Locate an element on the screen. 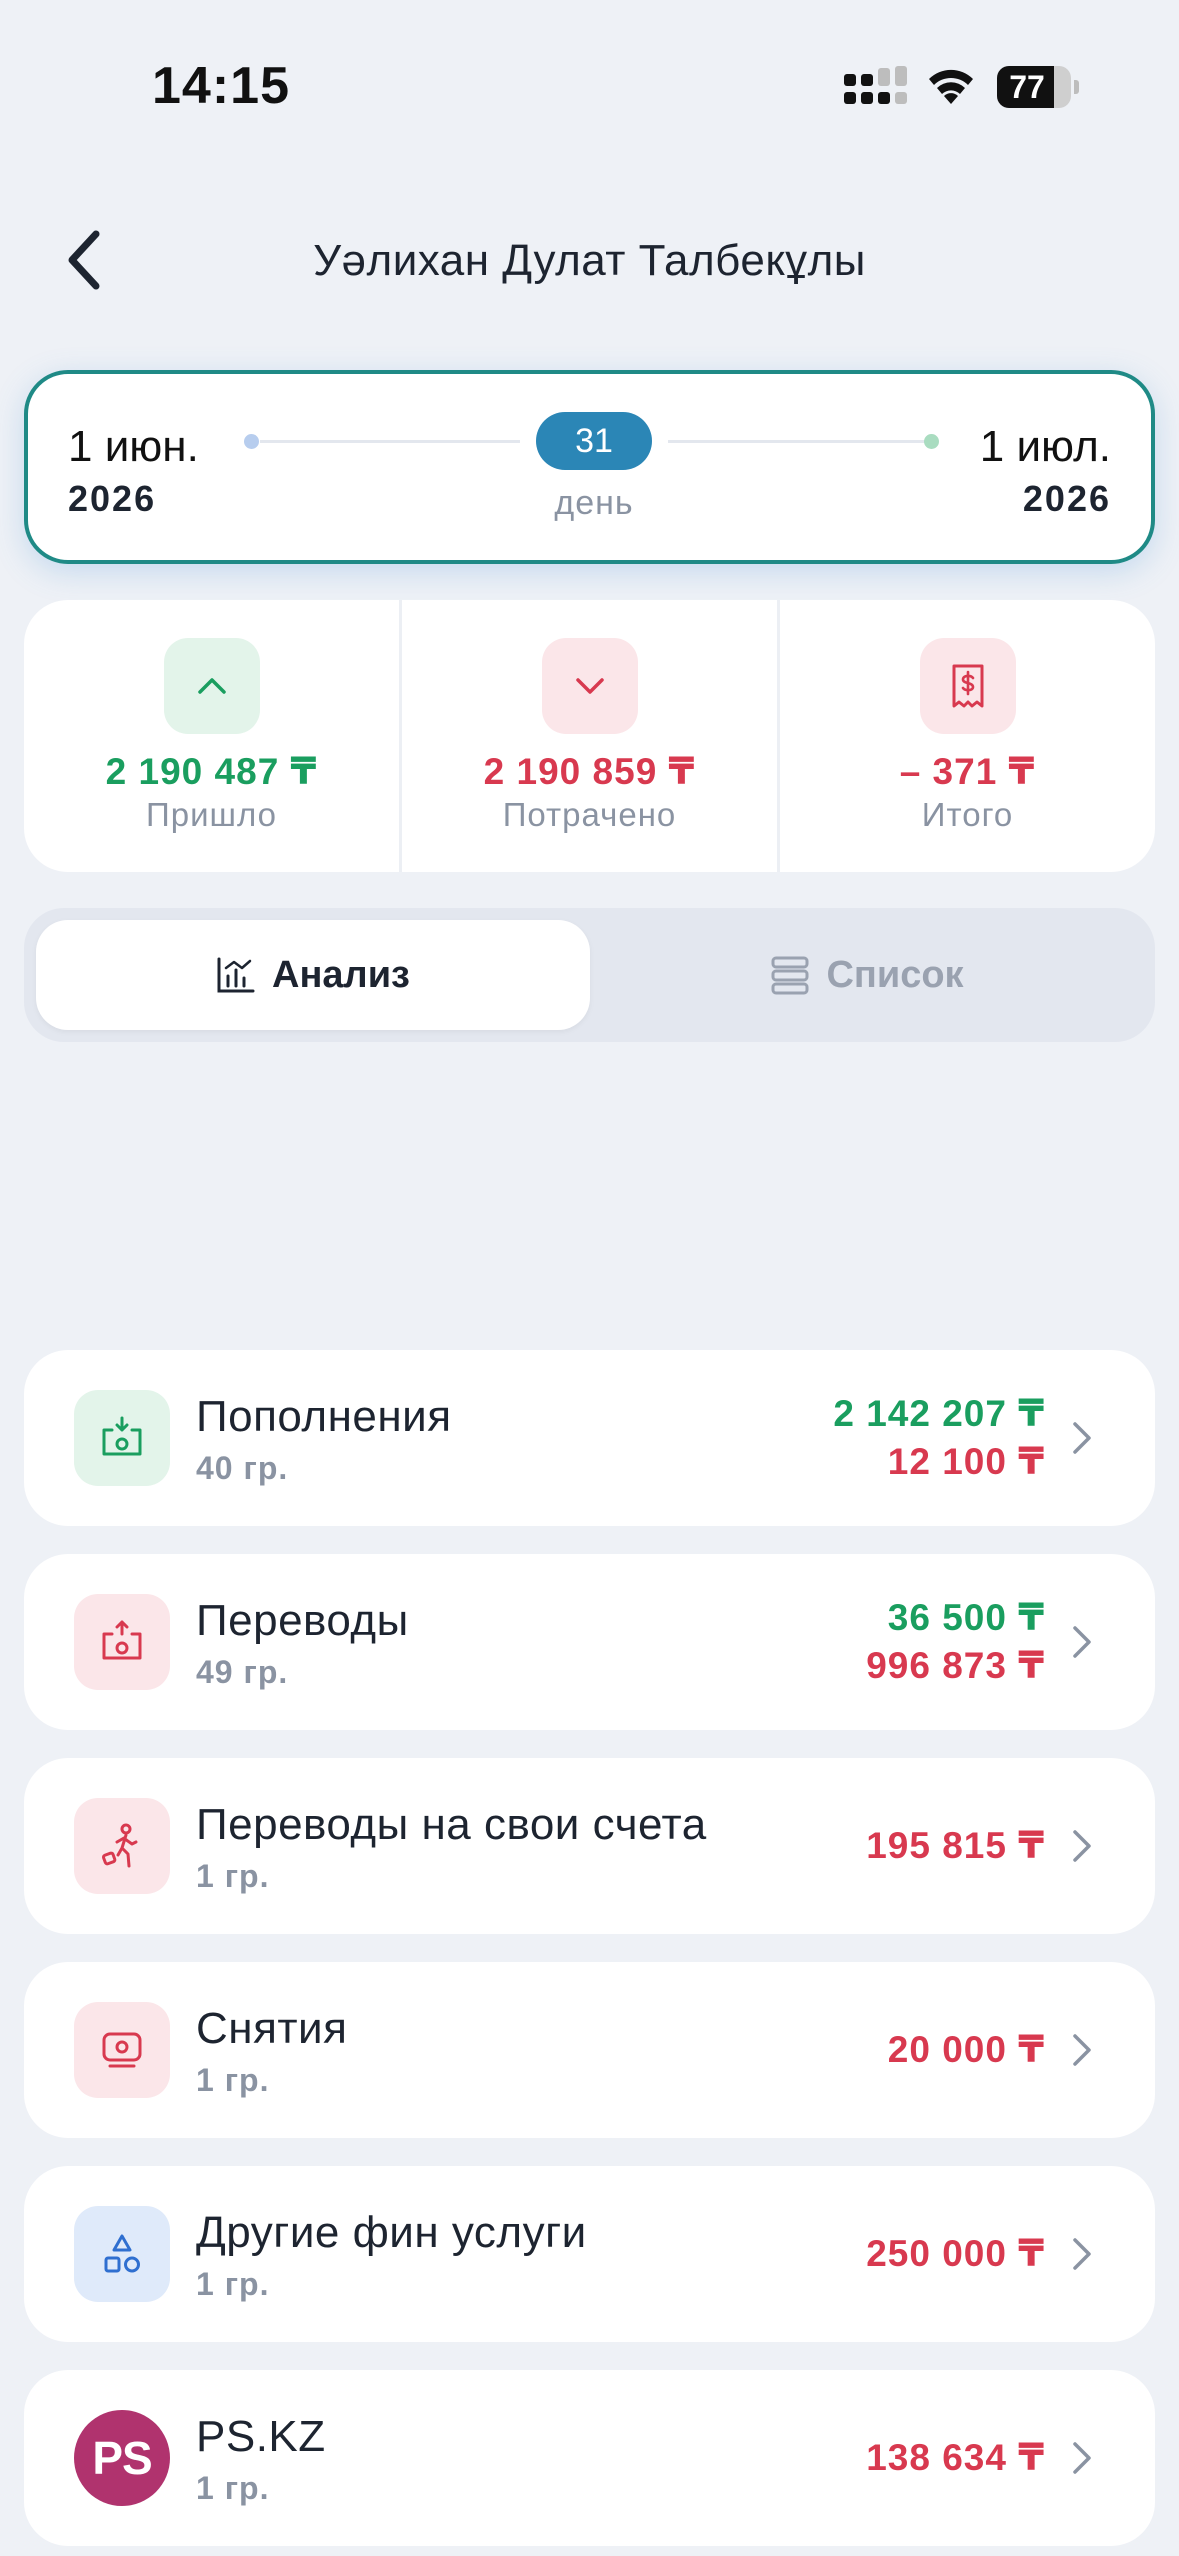 The width and height of the screenshot is (1179, 2556). transfer-icon is located at coordinates (122, 1642).